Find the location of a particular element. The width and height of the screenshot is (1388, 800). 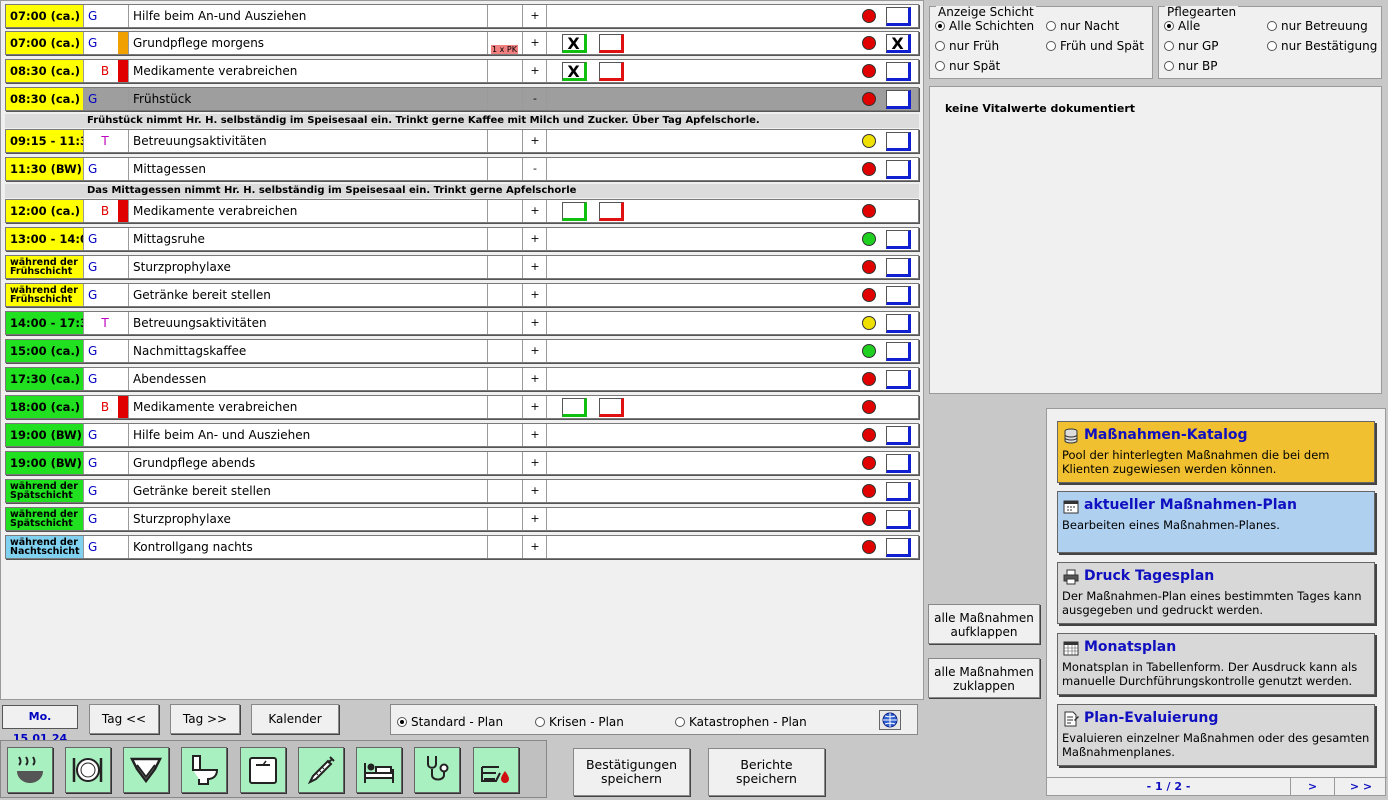

save-confirmations-button: Bestätigungen speichern is located at coordinates (631, 772).